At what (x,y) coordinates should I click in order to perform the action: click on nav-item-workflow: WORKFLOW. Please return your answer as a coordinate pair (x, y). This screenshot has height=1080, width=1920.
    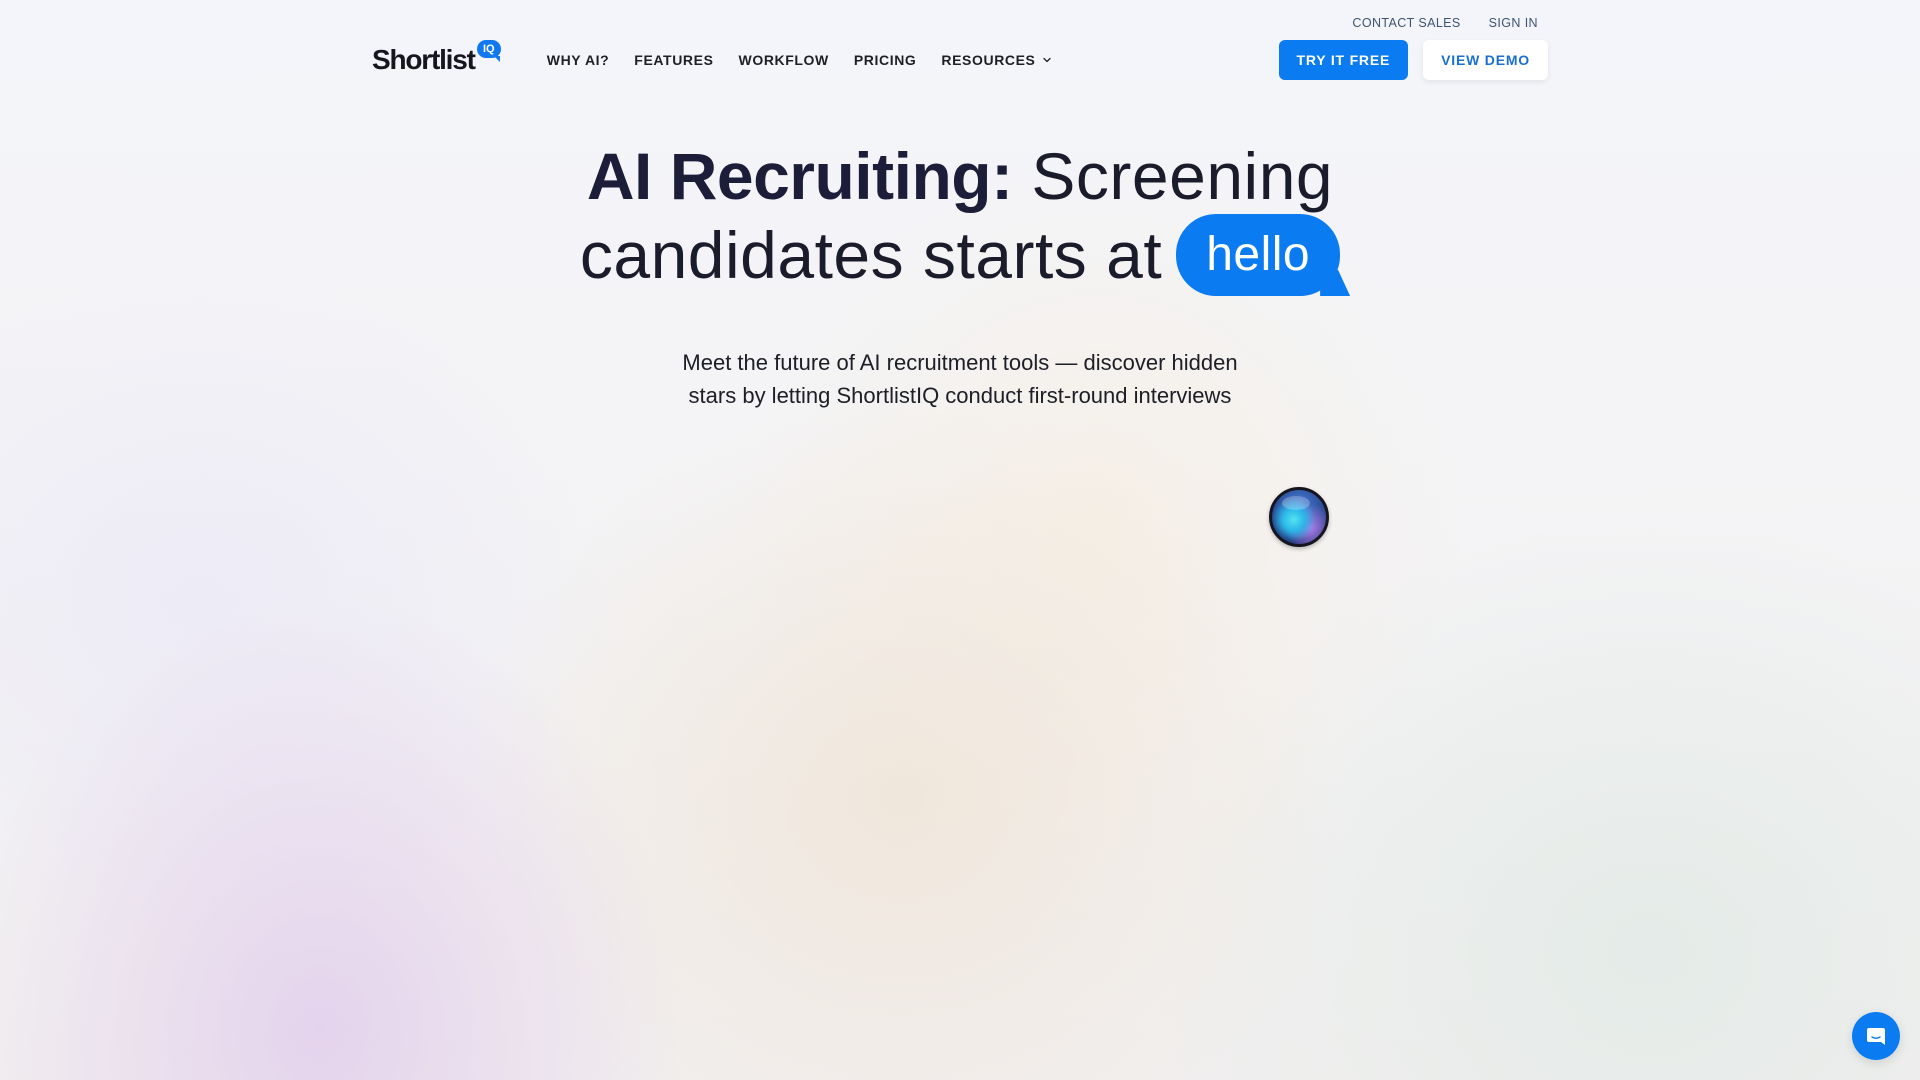
    Looking at the image, I should click on (784, 60).